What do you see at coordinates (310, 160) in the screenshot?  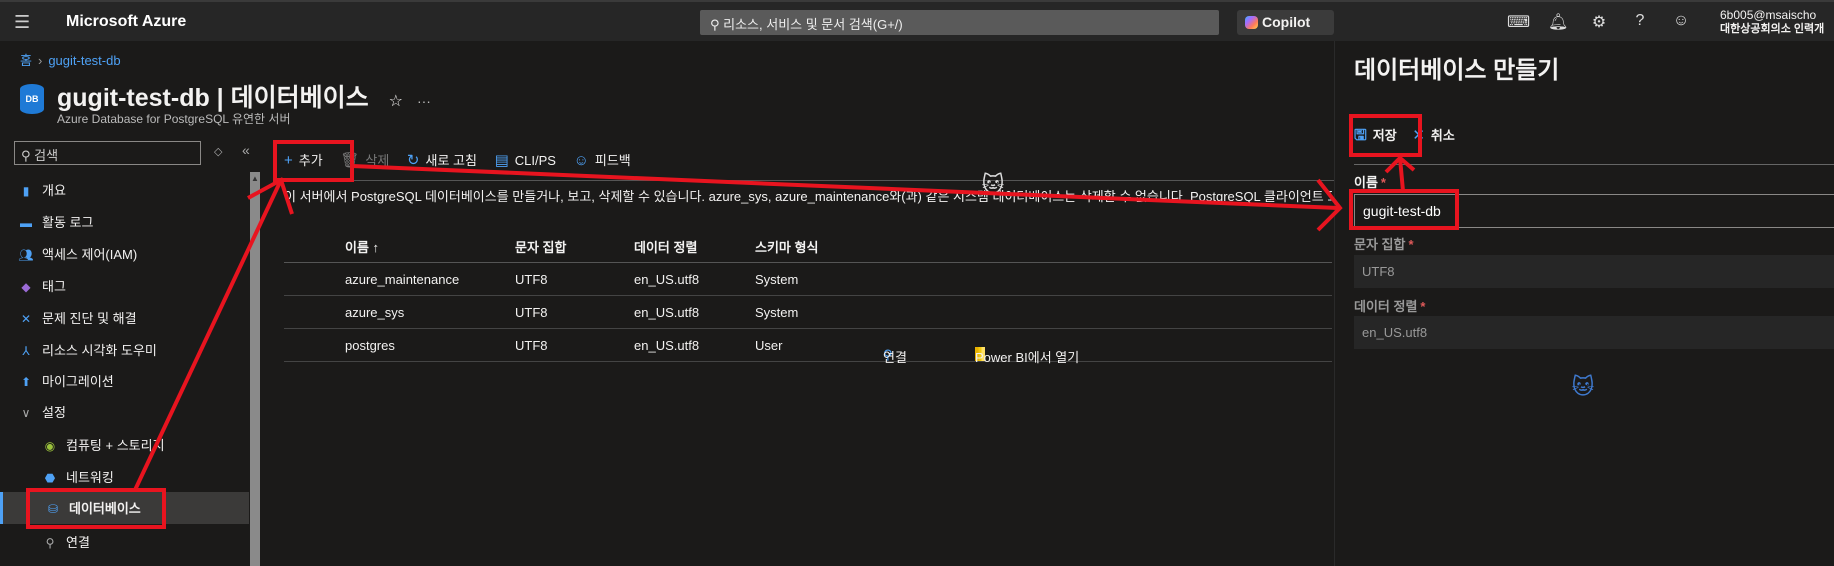 I see `add-label: 추가` at bounding box center [310, 160].